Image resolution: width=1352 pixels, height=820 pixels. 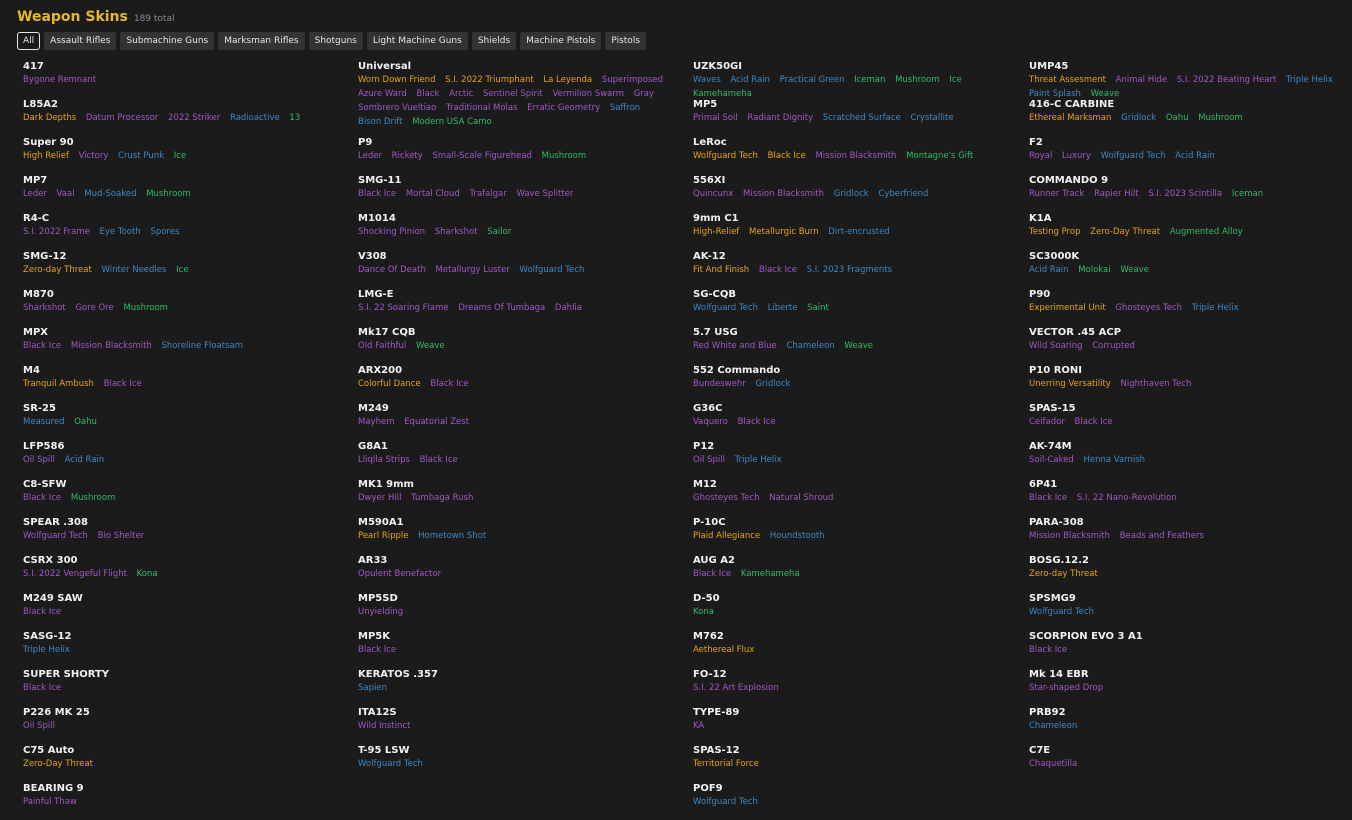 What do you see at coordinates (188, 725) in the screenshot?
I see `weapon-entry: P226 MK 25 Oil Spill` at bounding box center [188, 725].